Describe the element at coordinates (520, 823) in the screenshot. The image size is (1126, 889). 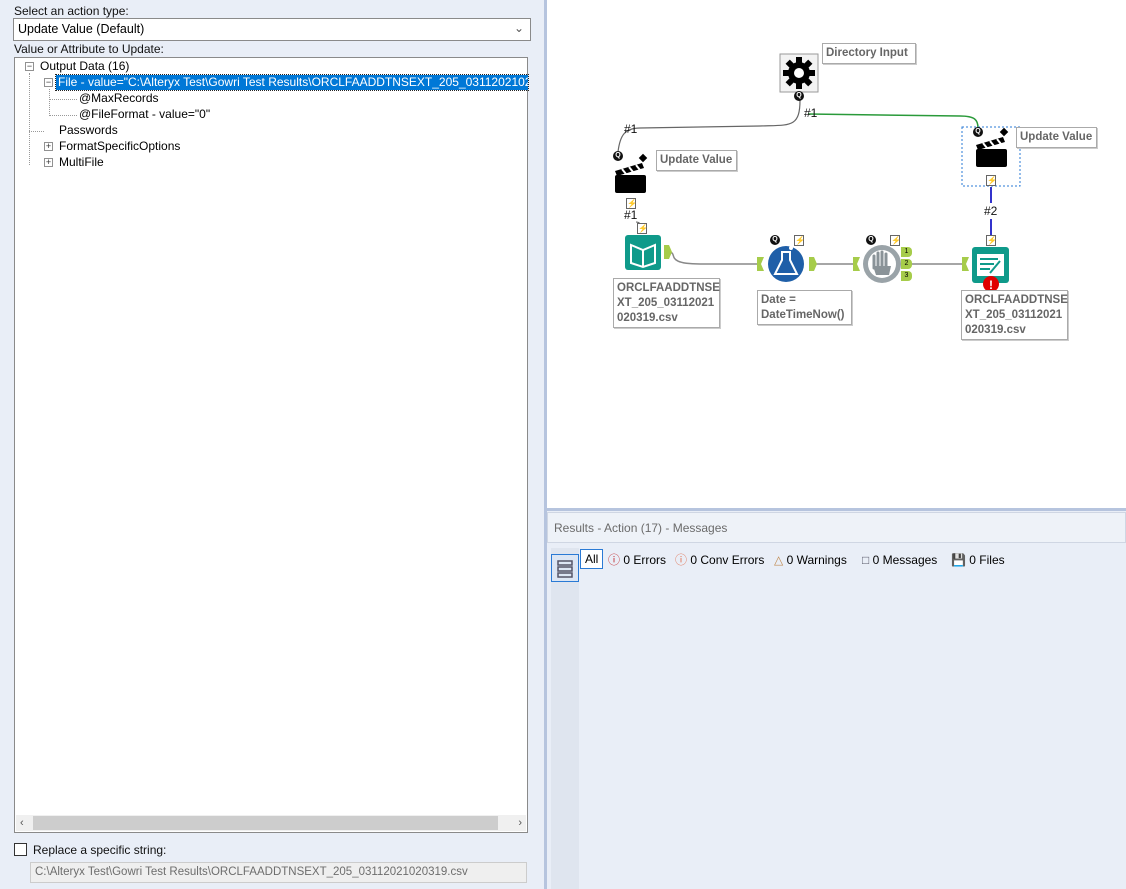
I see `scroll-right-icon: ›` at that location.